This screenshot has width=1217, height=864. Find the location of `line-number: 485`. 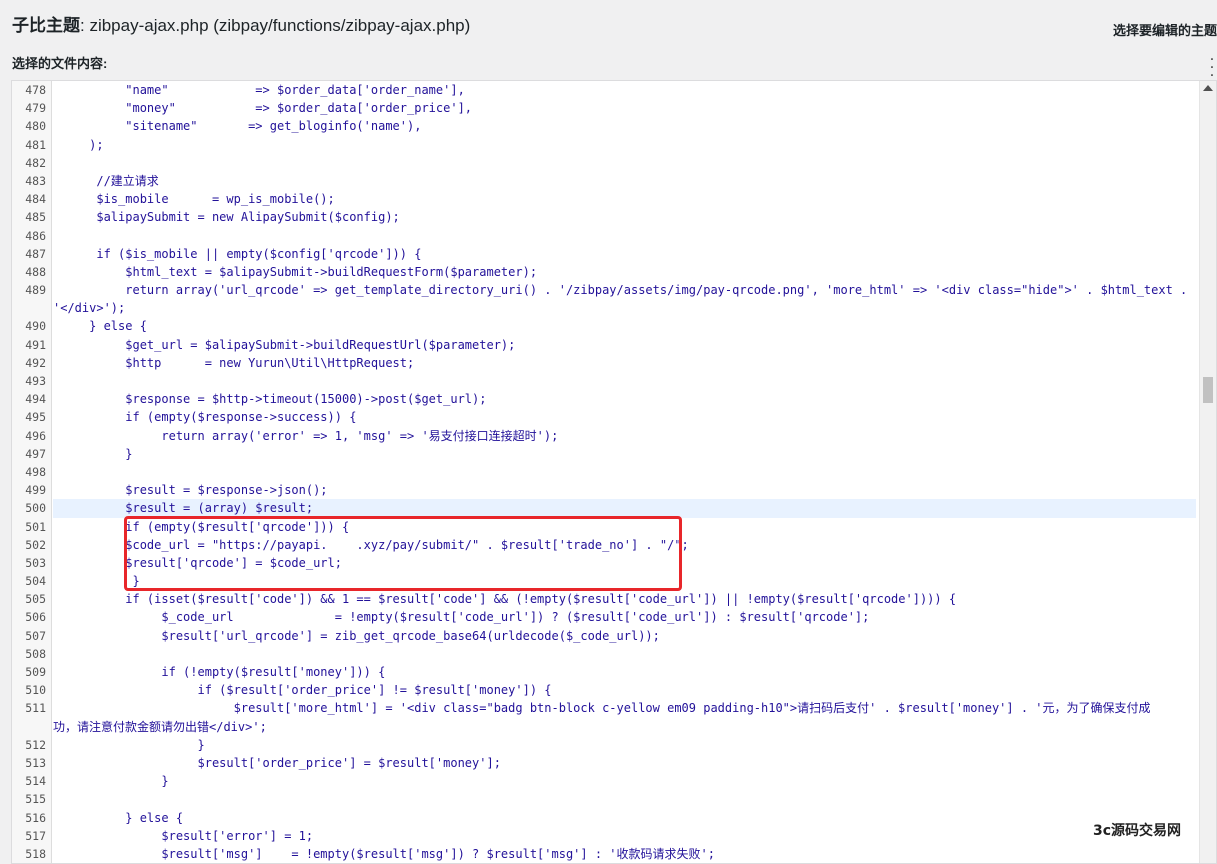

line-number: 485 is located at coordinates (35, 217).